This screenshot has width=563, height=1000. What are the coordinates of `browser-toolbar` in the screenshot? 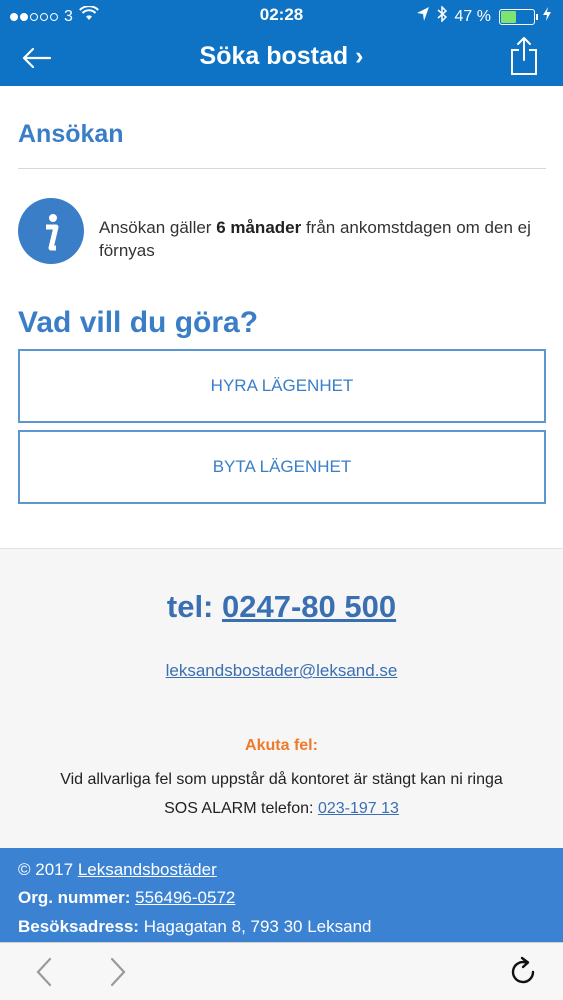 It's located at (281, 971).